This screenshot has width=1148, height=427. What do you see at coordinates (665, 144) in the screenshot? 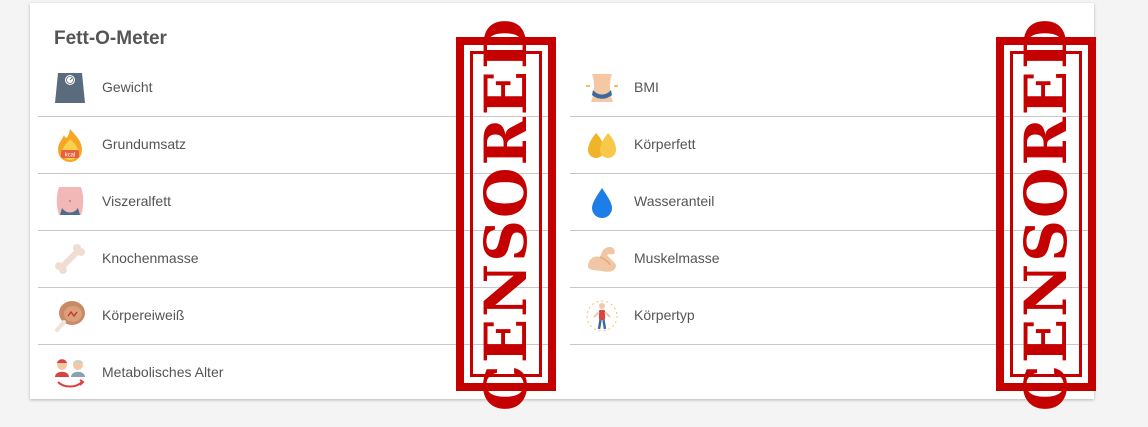
I see `metric-label: Körperfett` at bounding box center [665, 144].